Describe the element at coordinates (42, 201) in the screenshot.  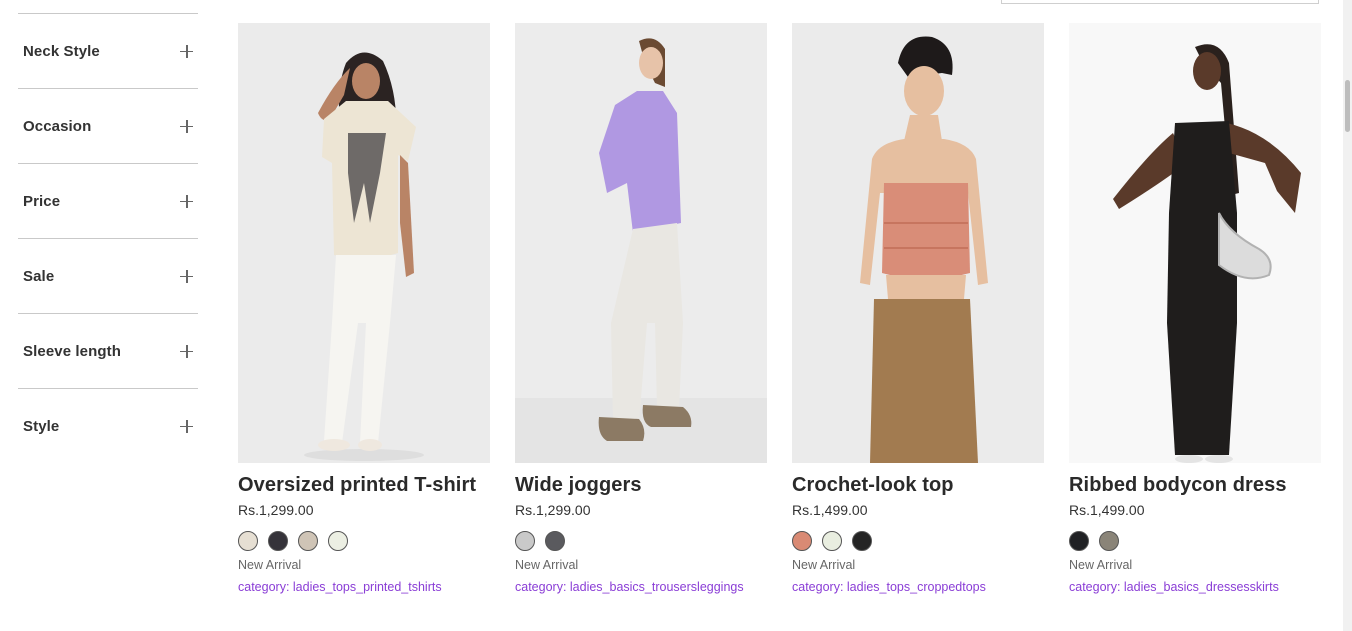
I see `filter-label: Price` at that location.